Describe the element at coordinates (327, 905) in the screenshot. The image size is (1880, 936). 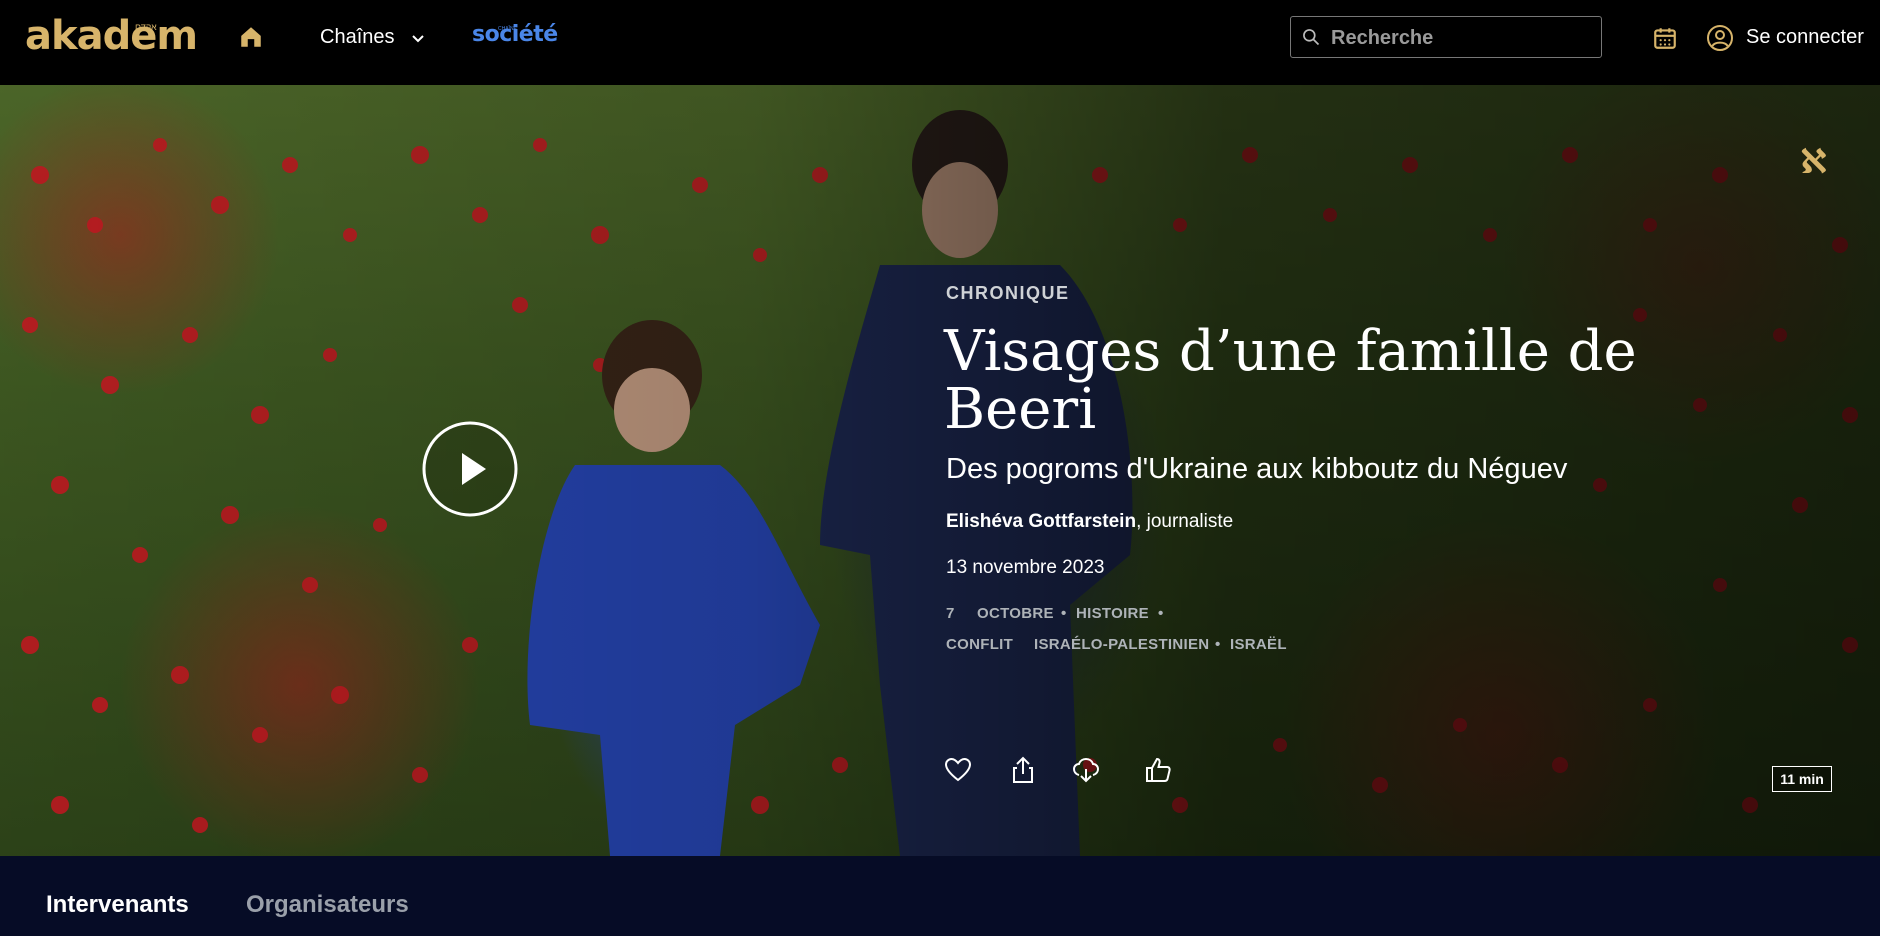
I see `tab-organisateurs: Organisateurs` at that location.